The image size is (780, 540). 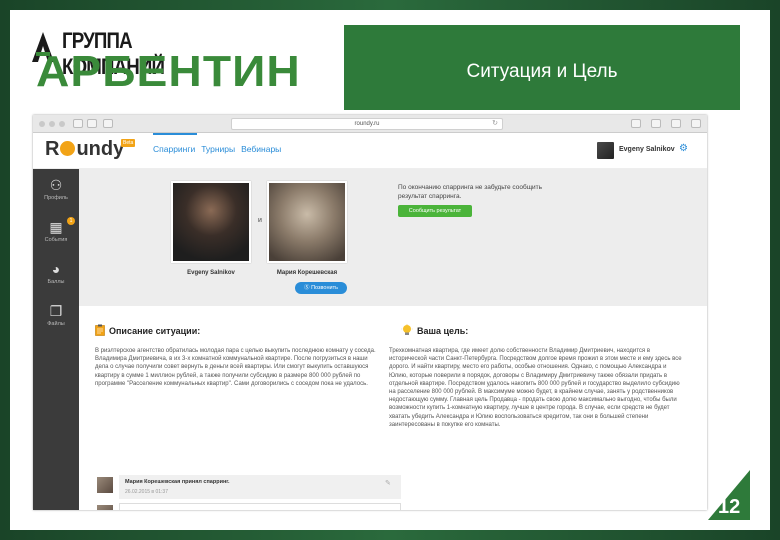 I want to click on sidebar-item-files: ❐ Файлы, so click(x=56, y=319).